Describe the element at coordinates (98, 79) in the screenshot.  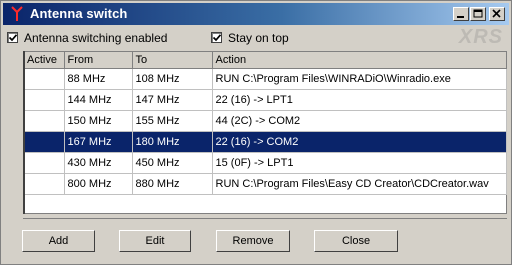
I see `cell-from: 88 MHz` at that location.